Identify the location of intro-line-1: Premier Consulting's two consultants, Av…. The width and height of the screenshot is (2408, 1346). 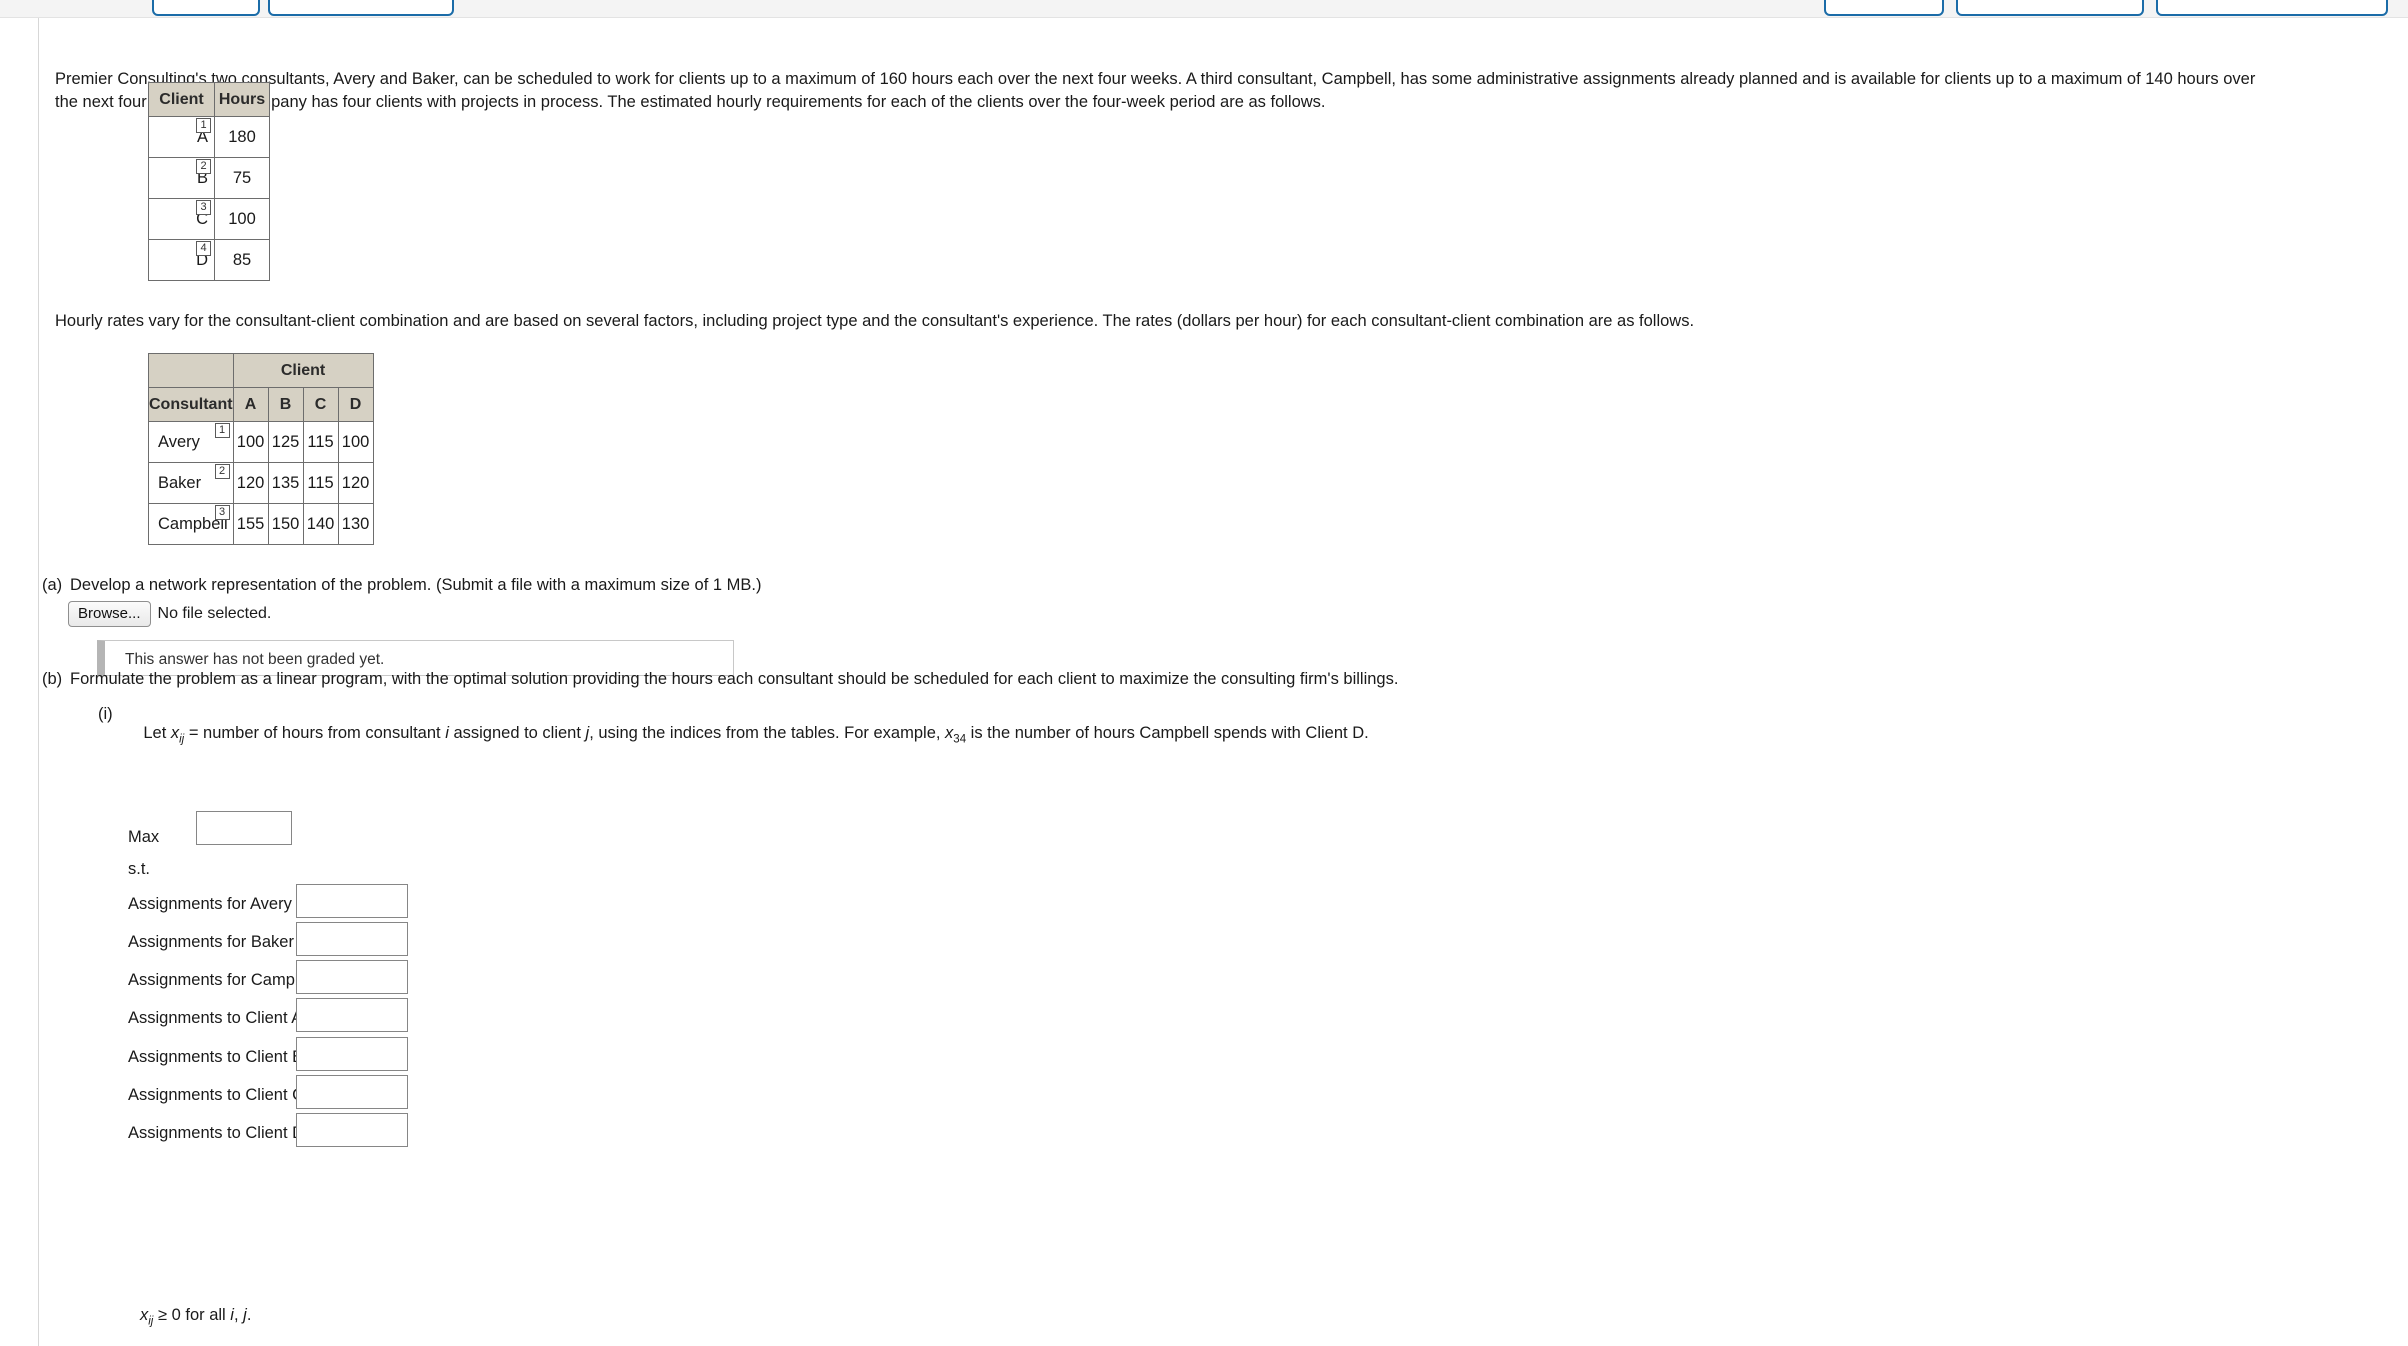
(1155, 79).